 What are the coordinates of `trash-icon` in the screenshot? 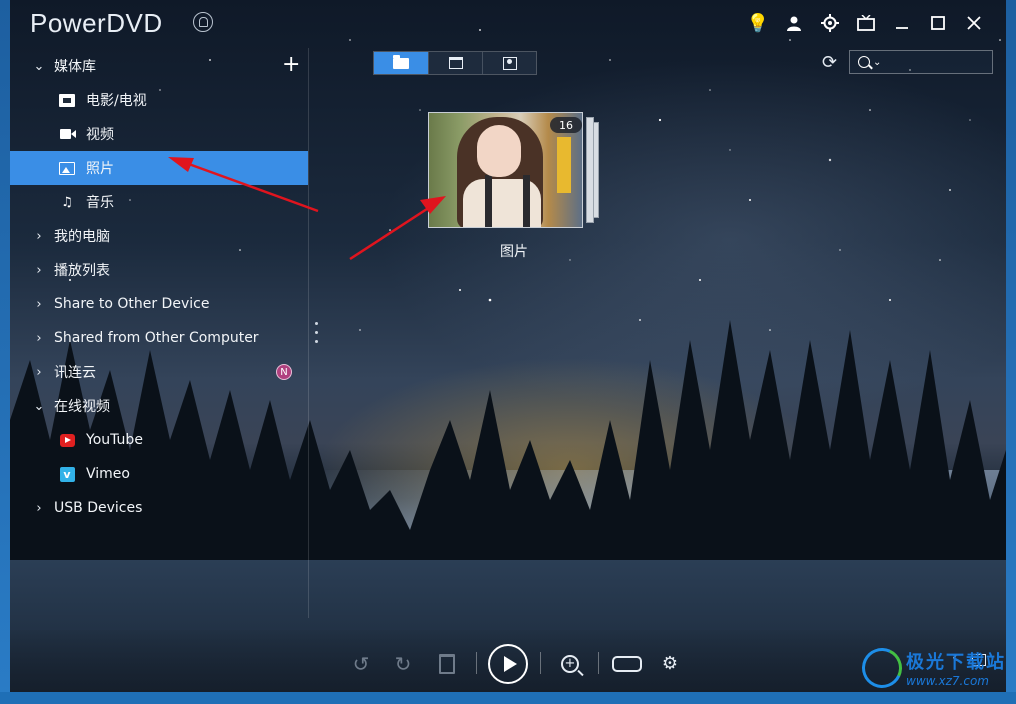 It's located at (447, 664).